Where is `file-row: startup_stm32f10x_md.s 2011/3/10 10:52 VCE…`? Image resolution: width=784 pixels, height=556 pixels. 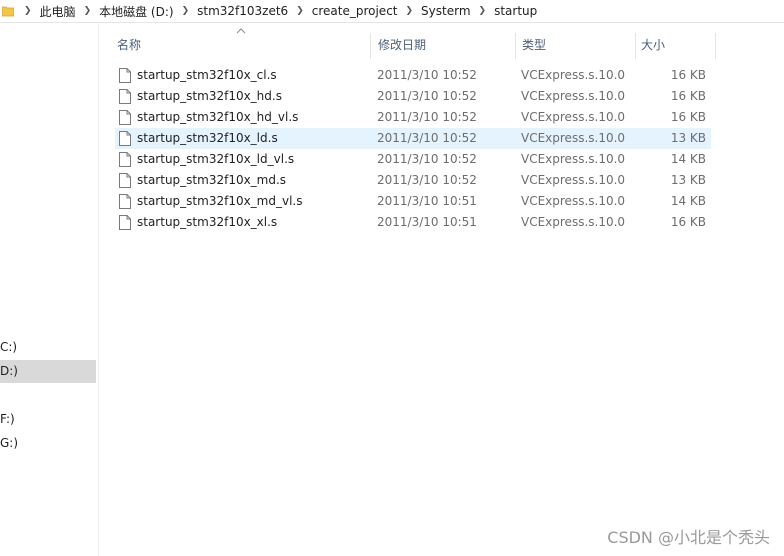
file-row: startup_stm32f10x_md.s 2011/3/10 10:52 VCE… is located at coordinates (413, 180).